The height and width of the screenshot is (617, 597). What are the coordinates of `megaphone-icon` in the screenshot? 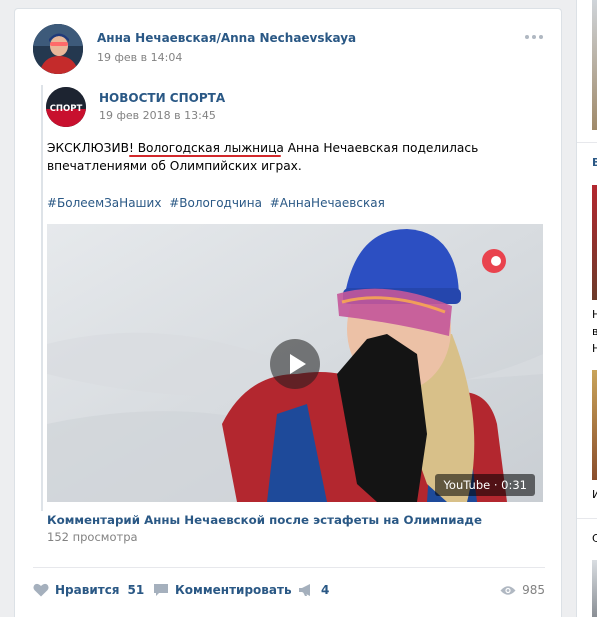 It's located at (304, 590).